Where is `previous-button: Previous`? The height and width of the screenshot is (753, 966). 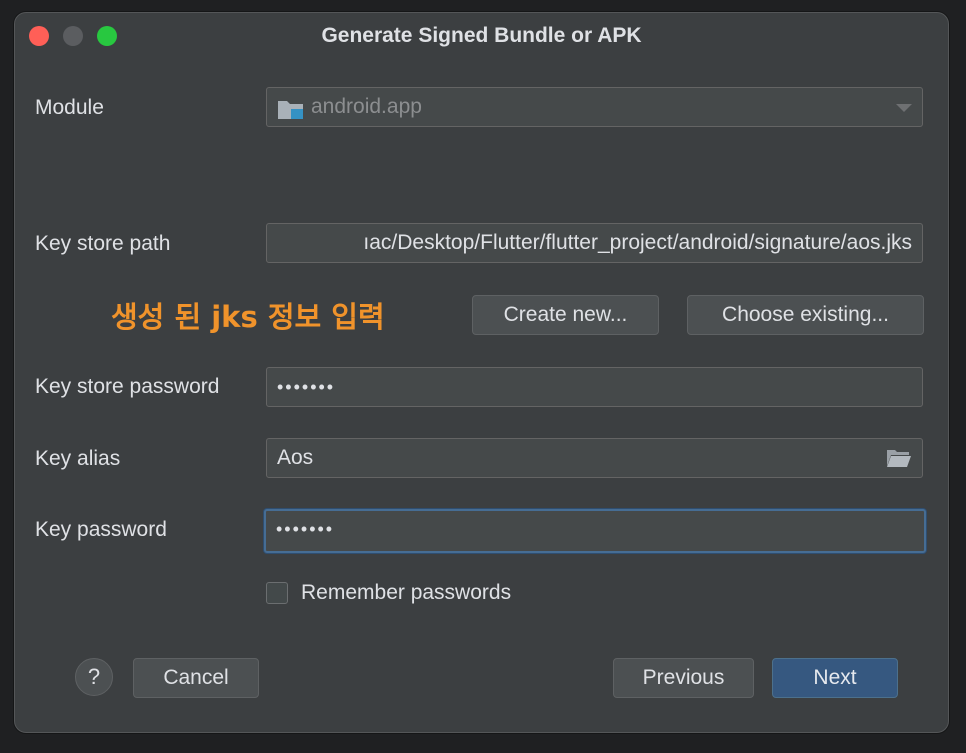
previous-button: Previous is located at coordinates (683, 678).